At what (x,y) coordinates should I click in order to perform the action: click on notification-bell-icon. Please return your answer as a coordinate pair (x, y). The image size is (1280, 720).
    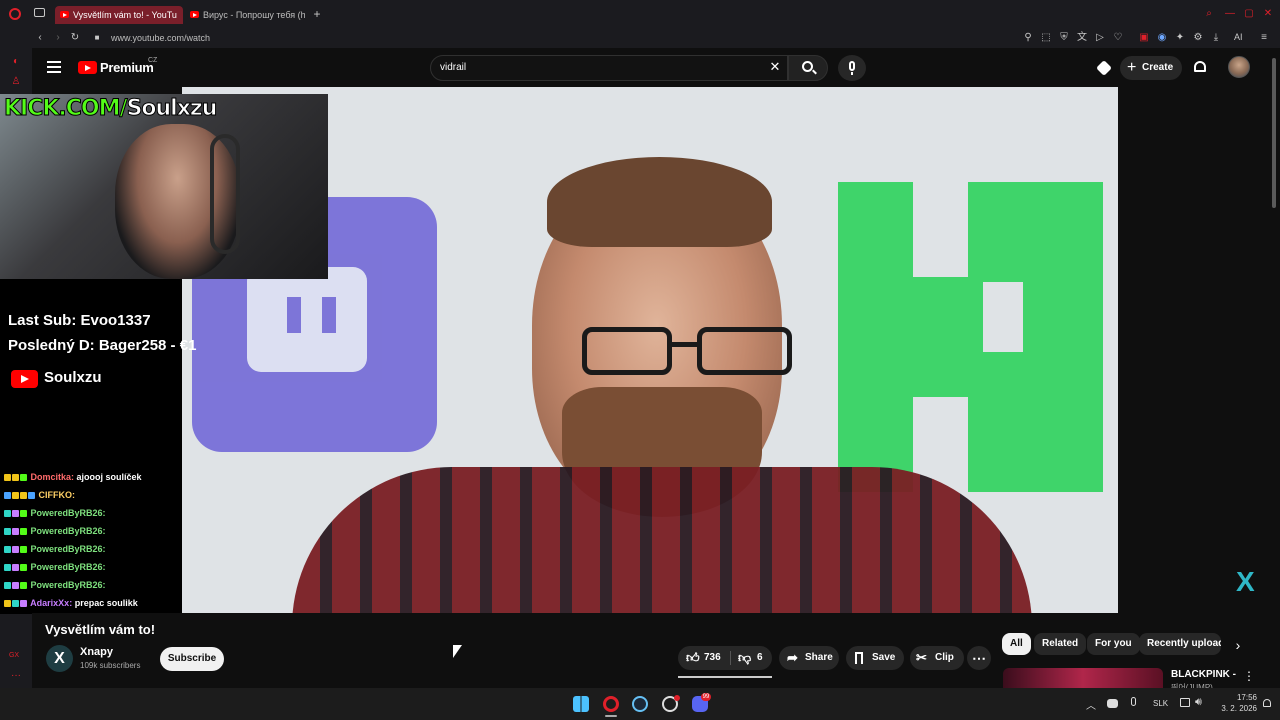
    Looking at the image, I should click on (1267, 703).